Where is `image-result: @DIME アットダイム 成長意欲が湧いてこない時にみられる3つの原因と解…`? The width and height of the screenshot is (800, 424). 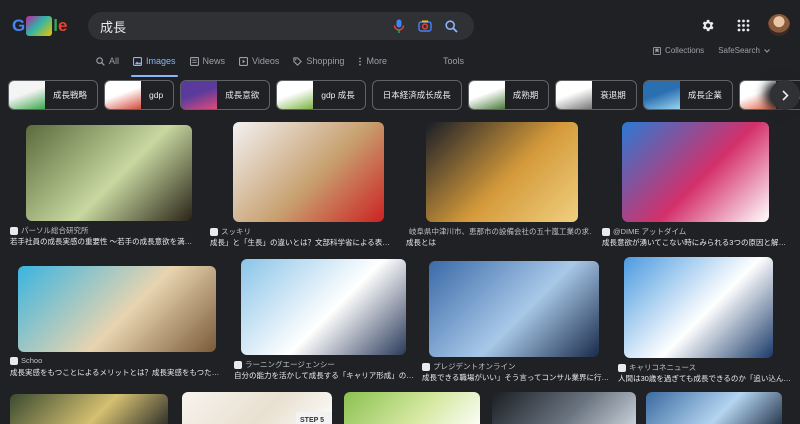 image-result: @DIME アットダイム 成長意欲が湧いてこない時にみられる3つの原因と解… is located at coordinates (695, 183).